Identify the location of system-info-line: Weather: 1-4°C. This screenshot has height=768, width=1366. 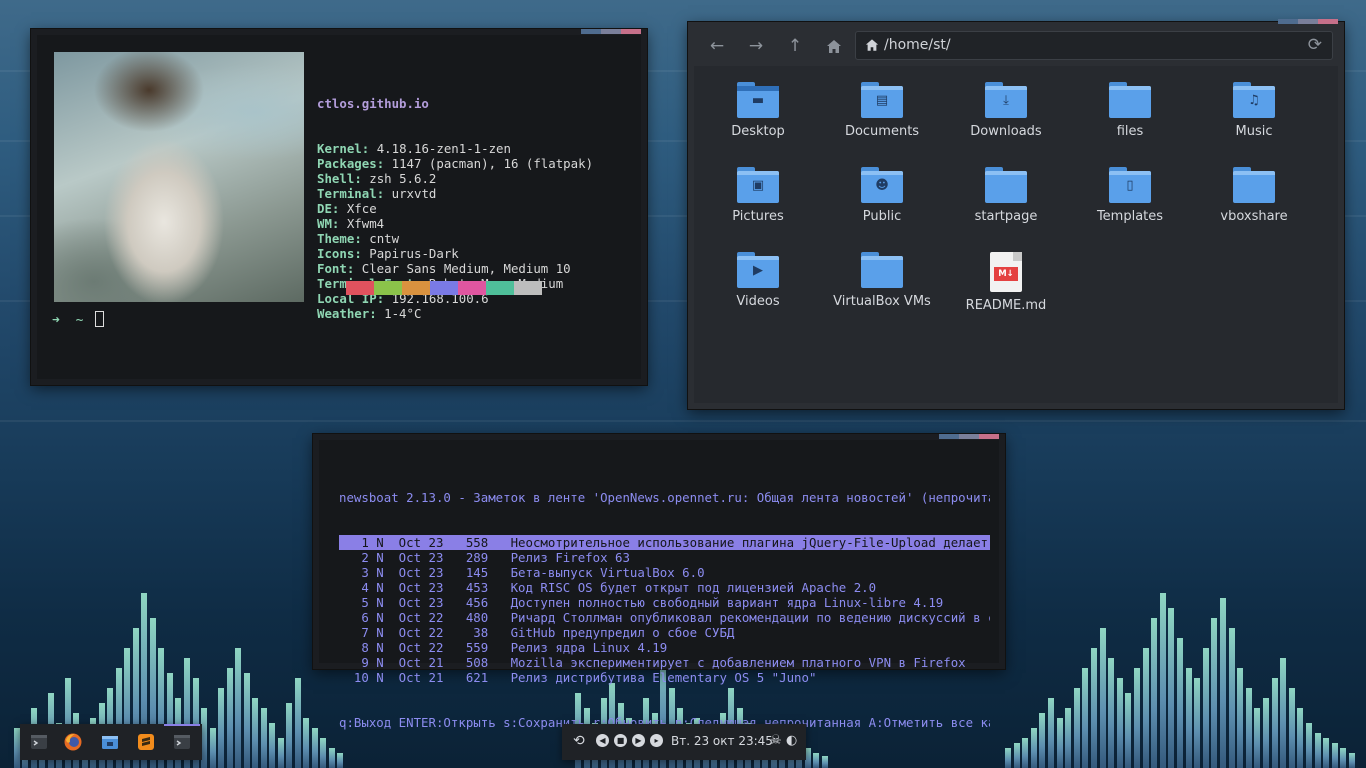
(369, 313).